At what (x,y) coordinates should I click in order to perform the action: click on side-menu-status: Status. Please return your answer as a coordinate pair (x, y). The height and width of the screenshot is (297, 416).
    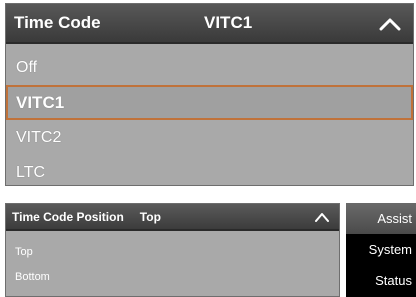
    Looking at the image, I should click on (381, 280).